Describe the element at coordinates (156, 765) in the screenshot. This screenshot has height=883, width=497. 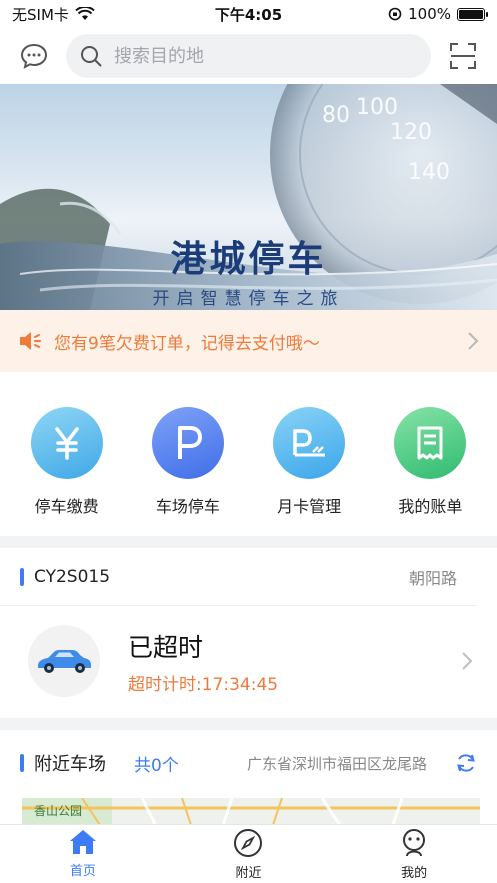
I see `nearby-count: 共0个` at that location.